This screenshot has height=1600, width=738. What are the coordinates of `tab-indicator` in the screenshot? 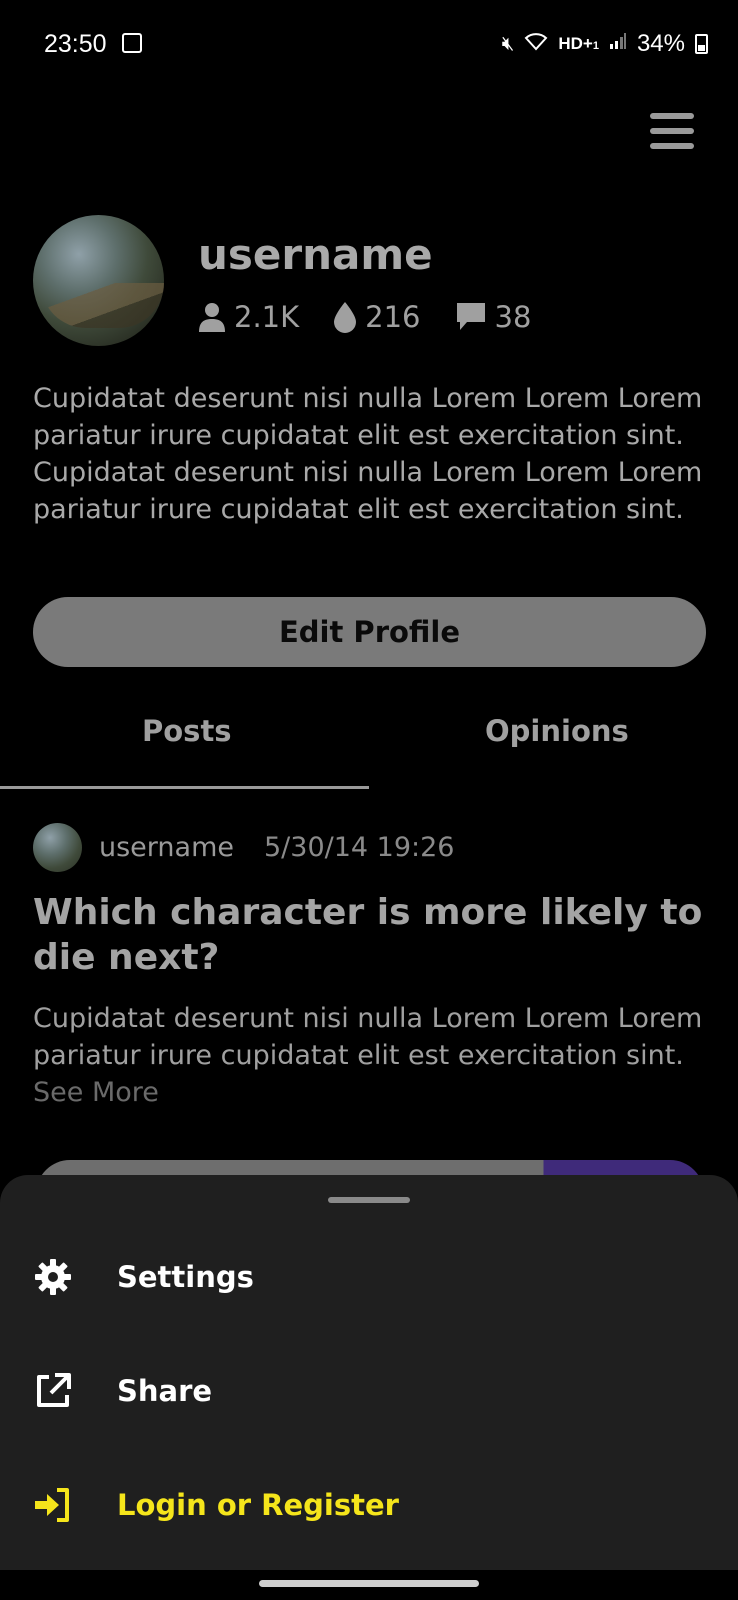 It's located at (184, 787).